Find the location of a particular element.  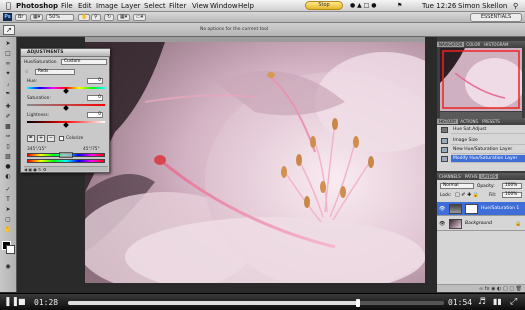

stop-button: ■ is located at coordinates (22, 302).